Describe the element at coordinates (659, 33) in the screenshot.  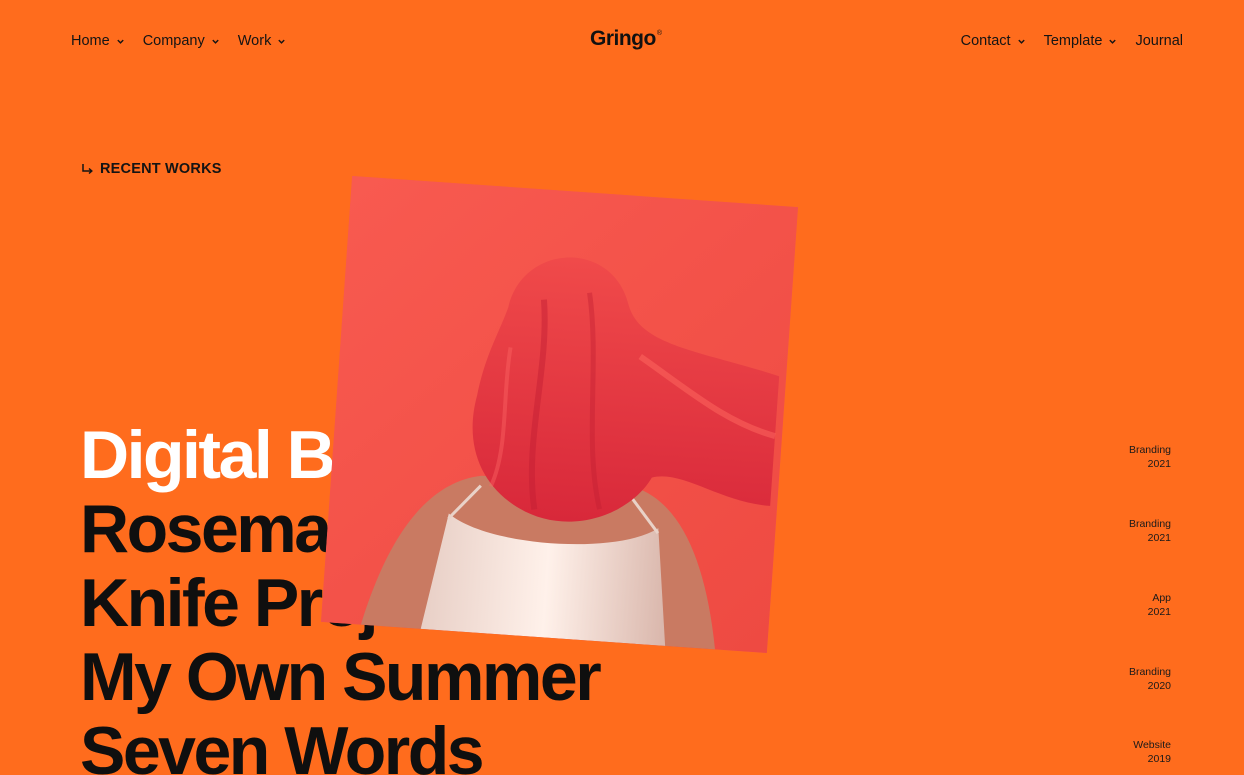
I see `registered-mark: ®` at that location.